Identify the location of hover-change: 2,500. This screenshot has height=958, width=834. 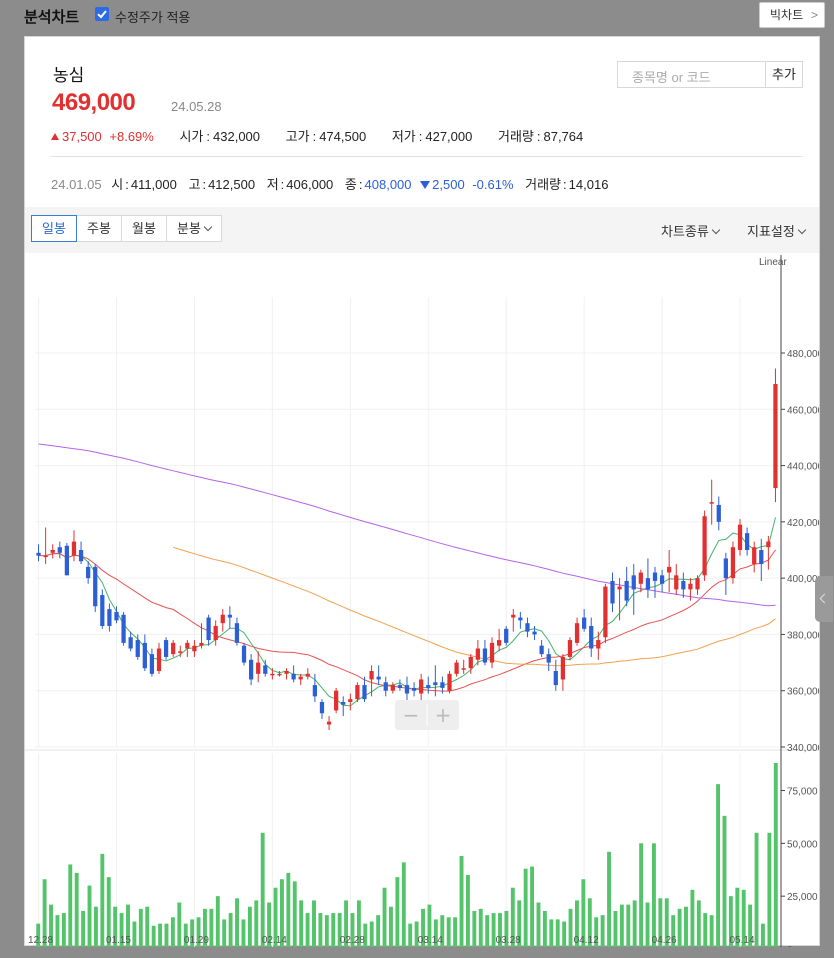
(442, 184).